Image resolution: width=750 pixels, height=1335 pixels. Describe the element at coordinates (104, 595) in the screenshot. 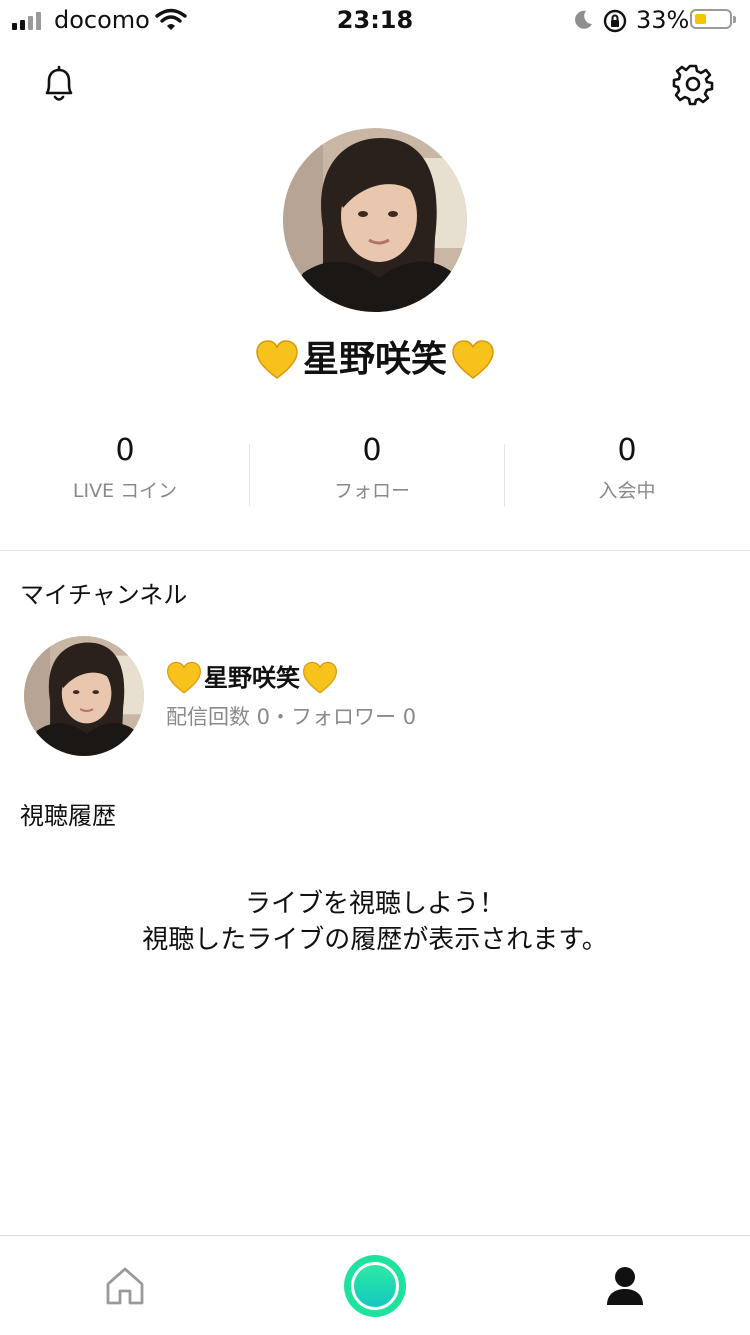

I see `my-channel-title: マイチャンネル` at that location.